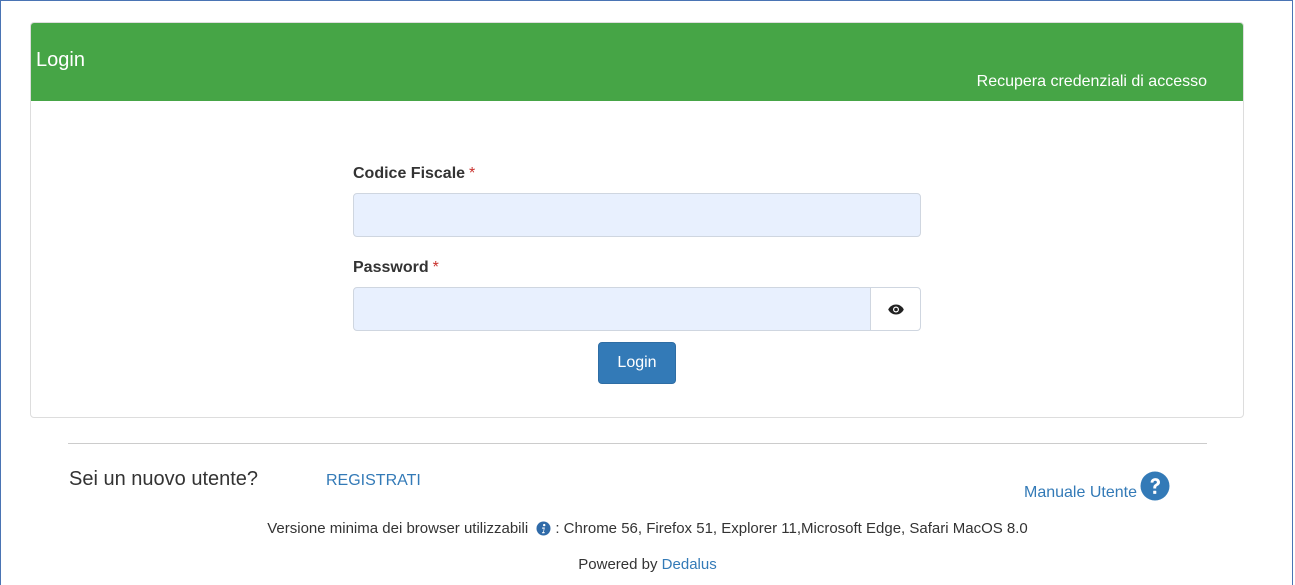 This screenshot has width=1295, height=585. What do you see at coordinates (398, 528) in the screenshot?
I see `browser-requirements-prefix: Versione minima dei browser utilizzabili` at bounding box center [398, 528].